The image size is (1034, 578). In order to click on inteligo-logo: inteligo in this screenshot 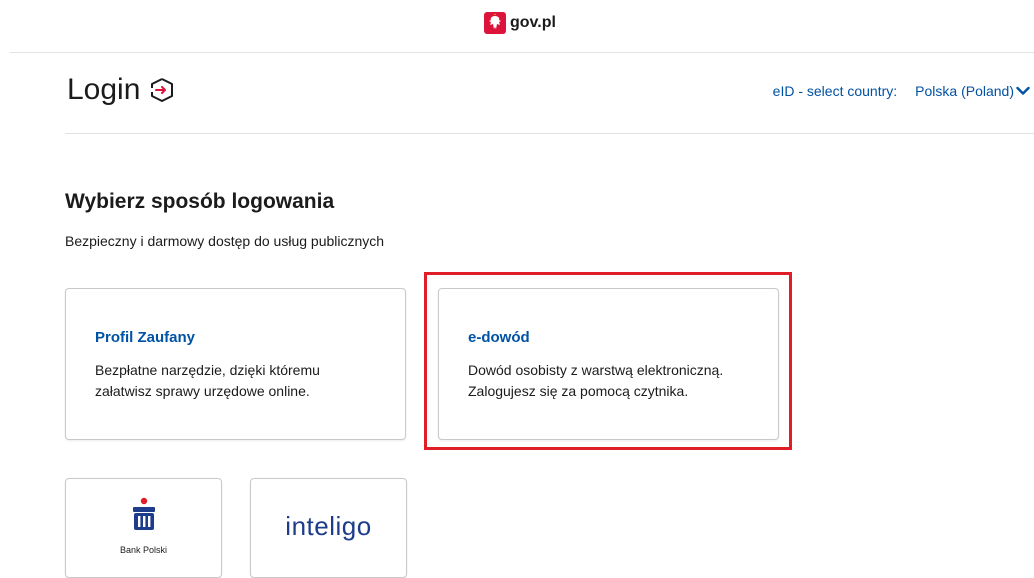, I will do `click(328, 526)`.